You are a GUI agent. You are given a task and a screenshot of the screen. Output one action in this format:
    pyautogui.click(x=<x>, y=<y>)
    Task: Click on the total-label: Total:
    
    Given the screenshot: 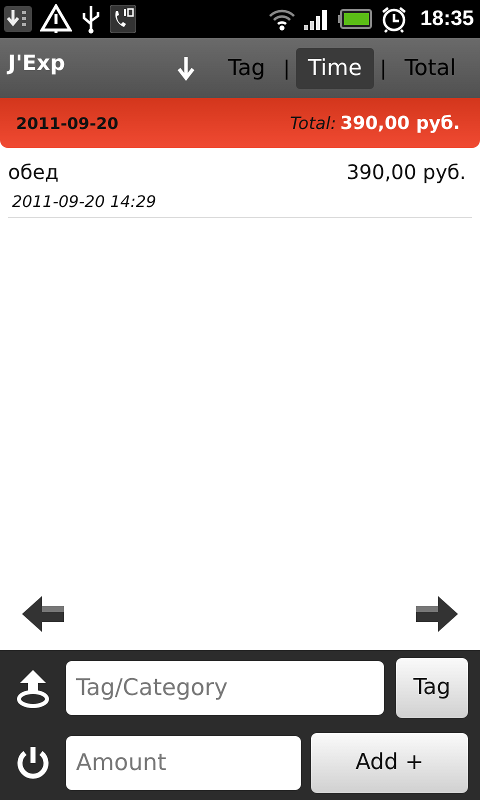 What is the action you would take?
    pyautogui.click(x=313, y=124)
    